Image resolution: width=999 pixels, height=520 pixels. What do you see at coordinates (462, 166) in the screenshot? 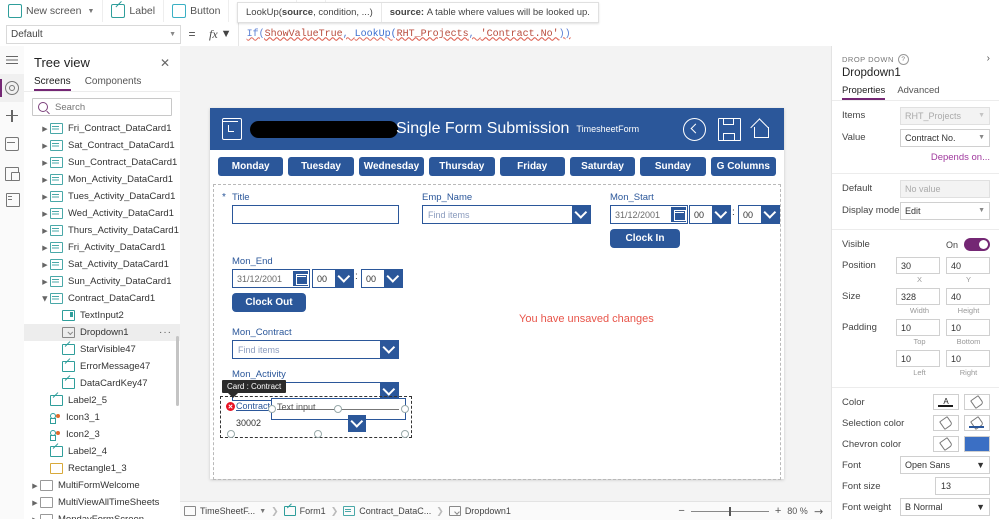
I see `day-tab-thursday: Thursday` at bounding box center [462, 166].